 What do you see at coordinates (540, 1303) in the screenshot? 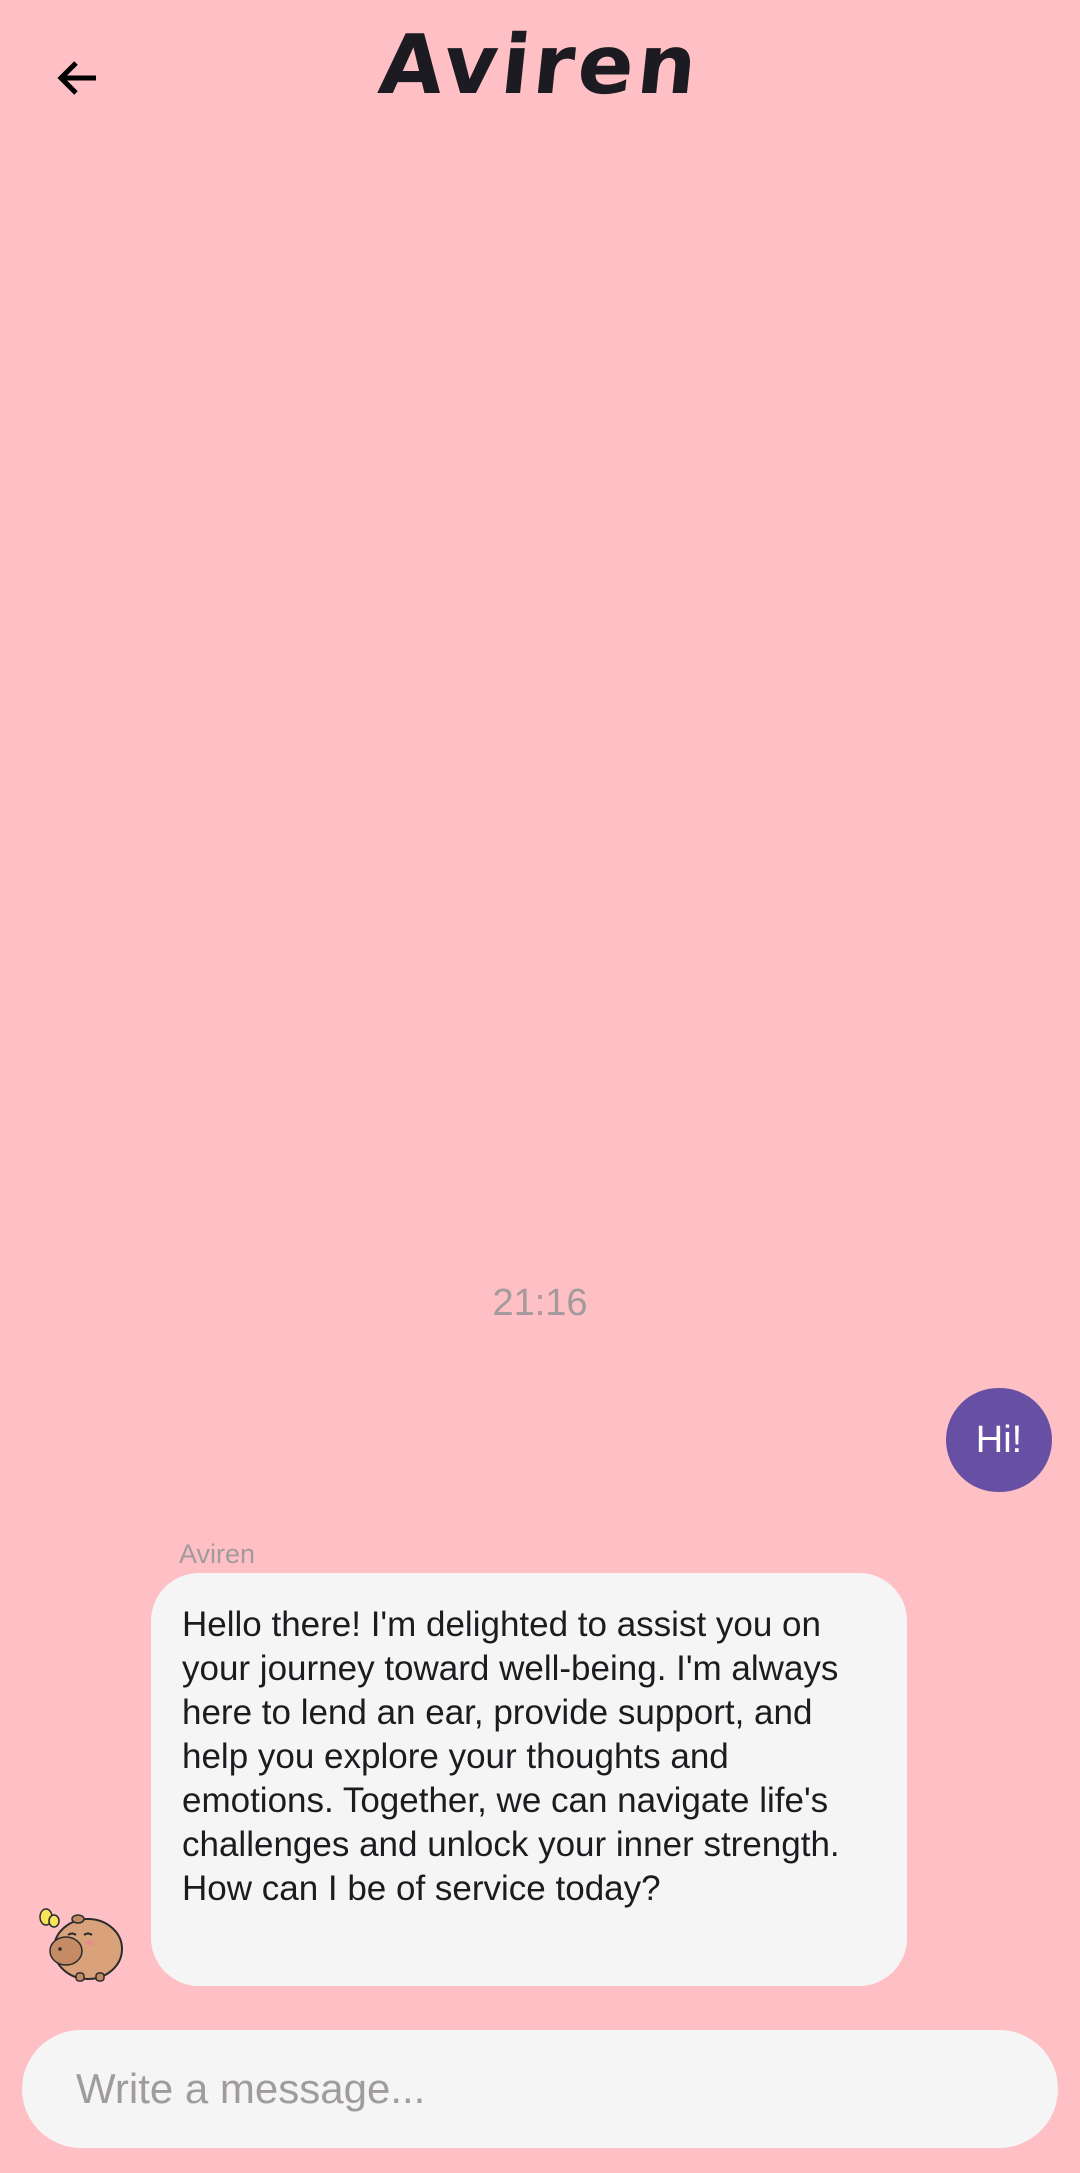
I see `message-timestamp: 21:16` at bounding box center [540, 1303].